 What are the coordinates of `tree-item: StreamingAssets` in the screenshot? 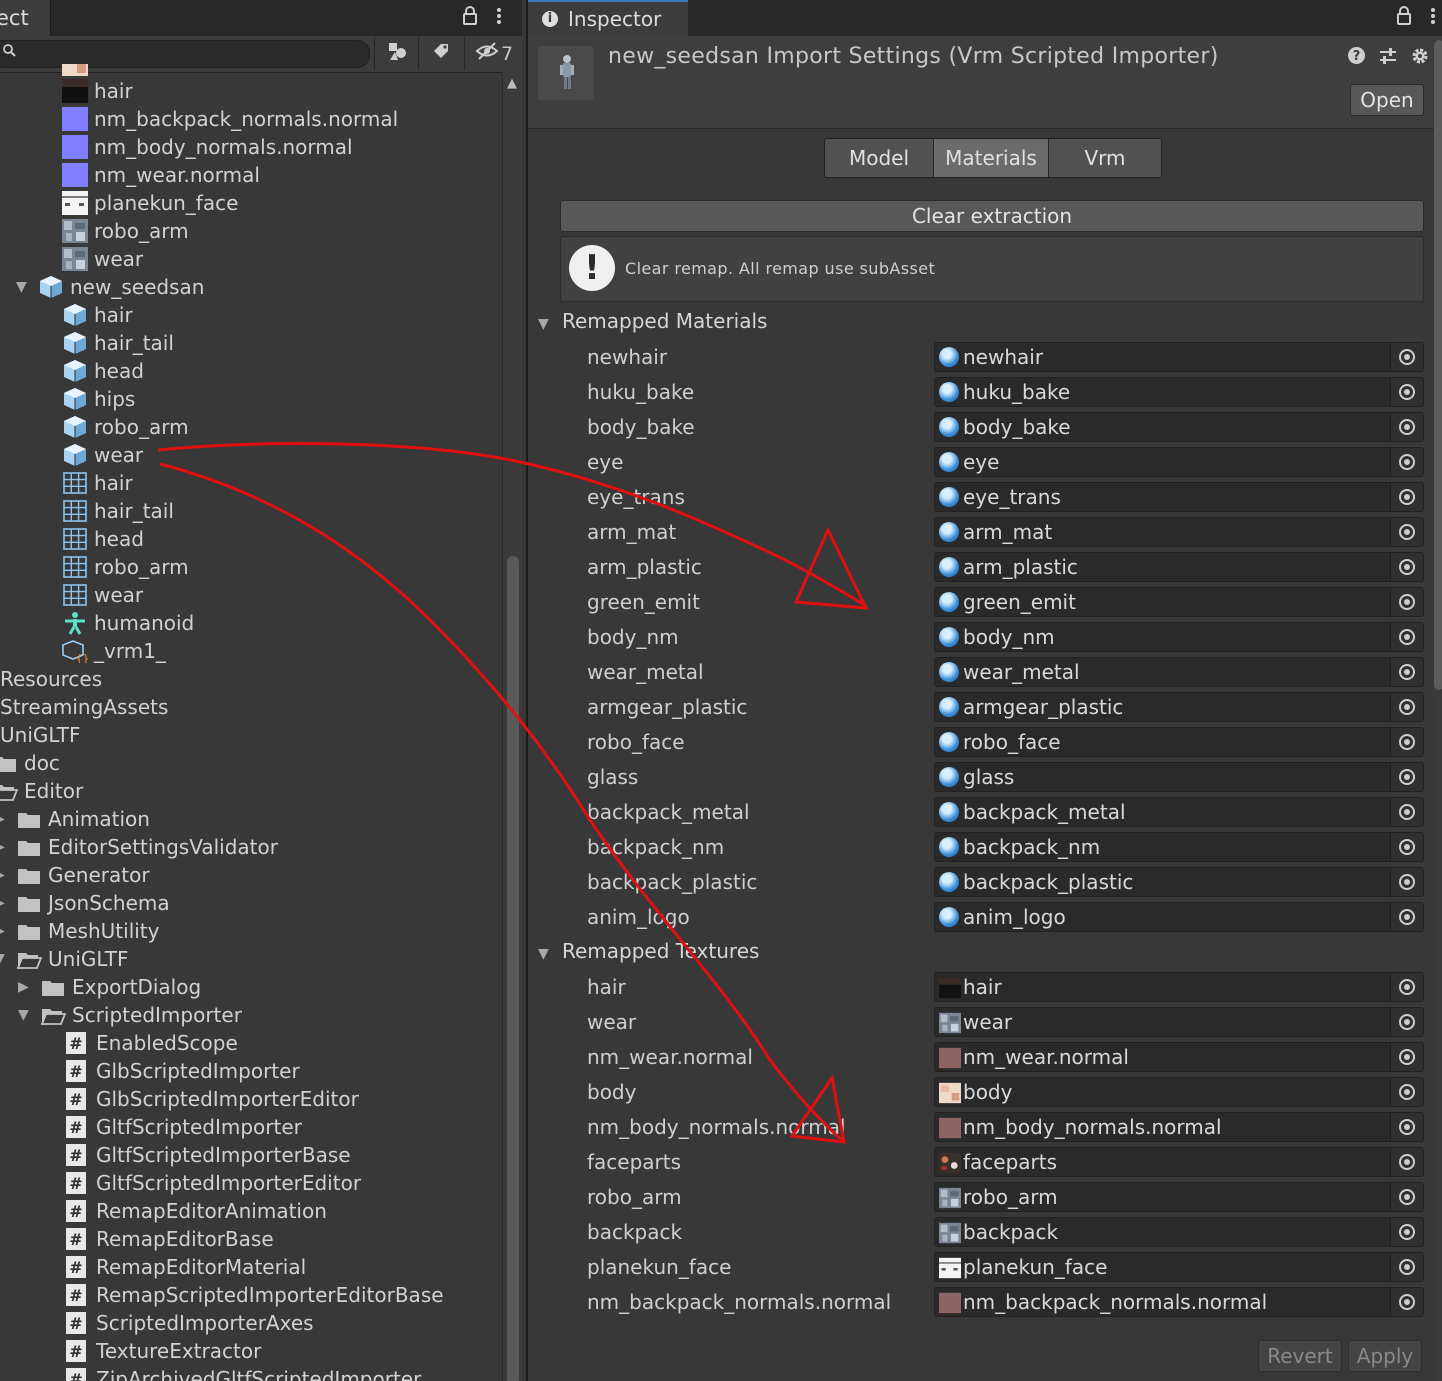 It's located at (84, 707).